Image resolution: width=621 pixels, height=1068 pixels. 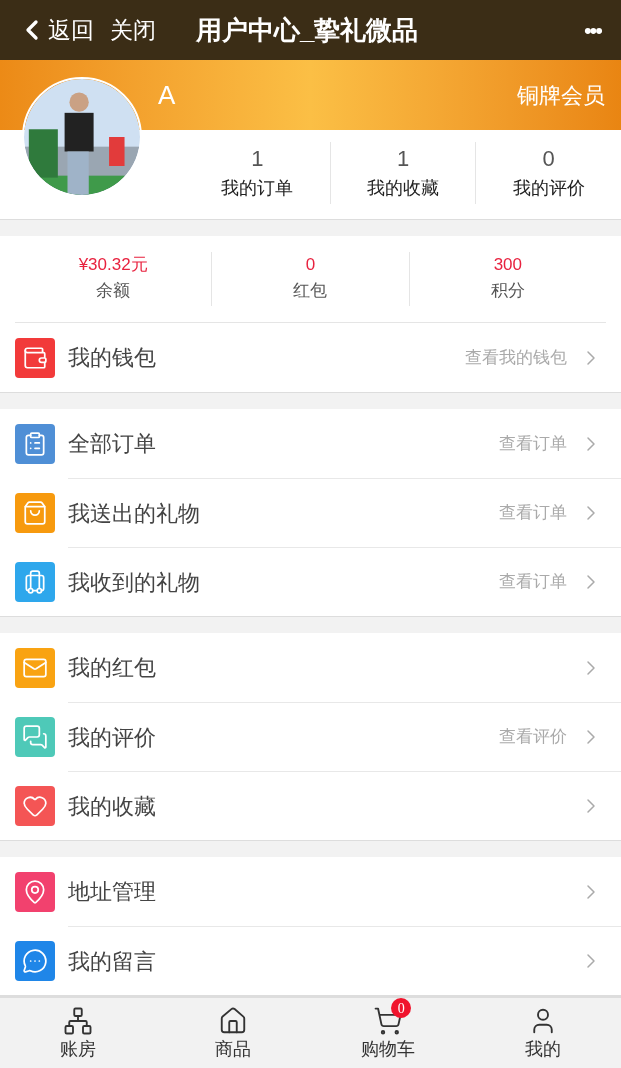 What do you see at coordinates (35, 443) in the screenshot?
I see `clipboard-icon` at bounding box center [35, 443].